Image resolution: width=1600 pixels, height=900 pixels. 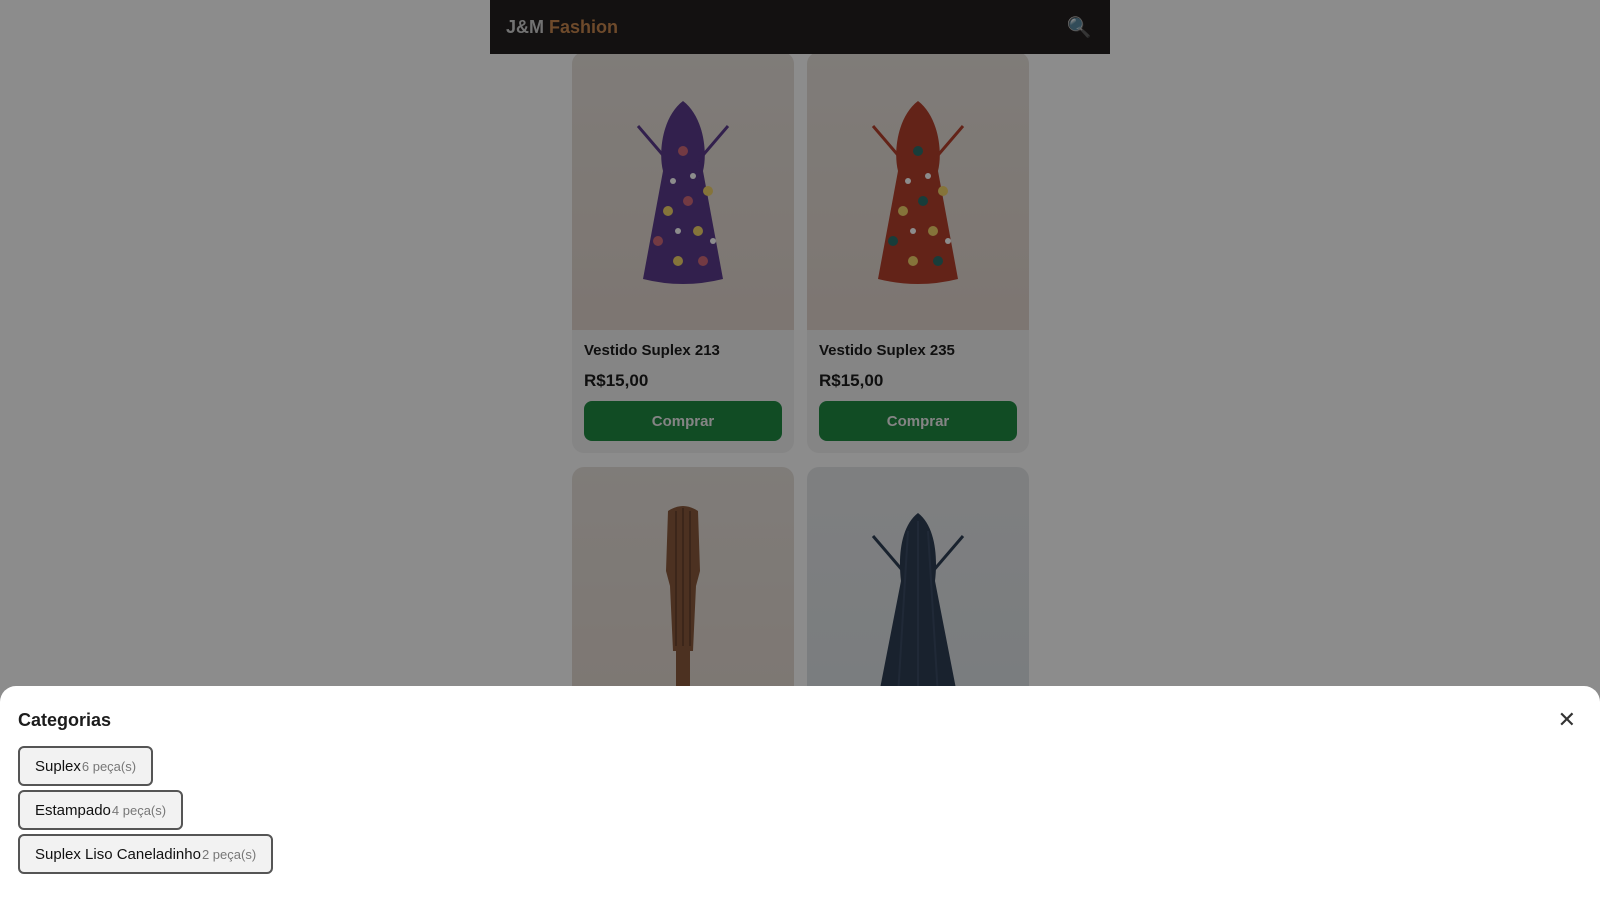 I want to click on category-count: 2 peça(s), so click(x=229, y=854).